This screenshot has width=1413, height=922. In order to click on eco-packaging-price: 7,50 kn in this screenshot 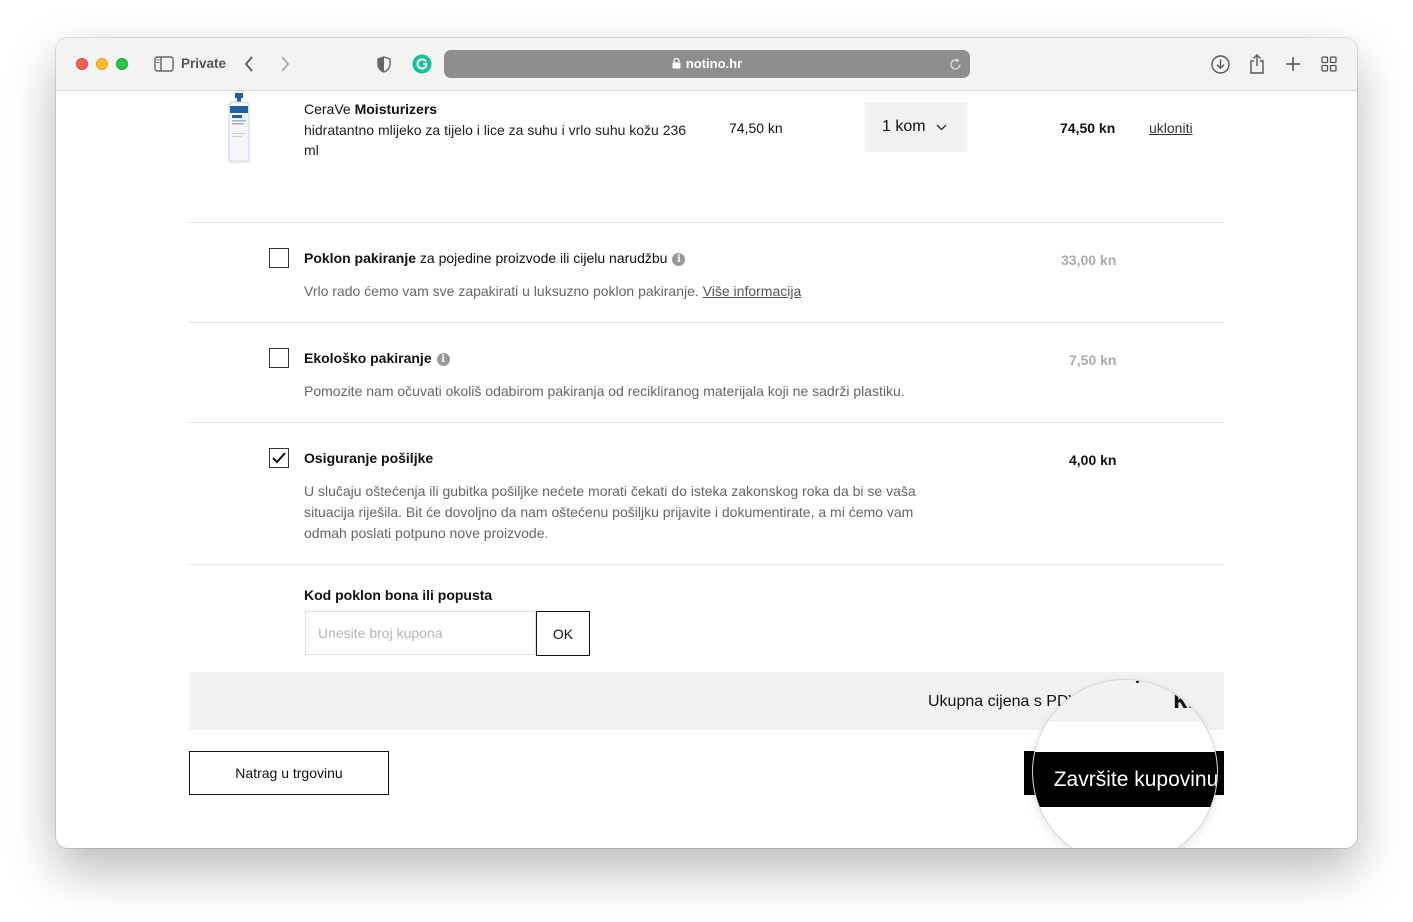, I will do `click(1093, 360)`.